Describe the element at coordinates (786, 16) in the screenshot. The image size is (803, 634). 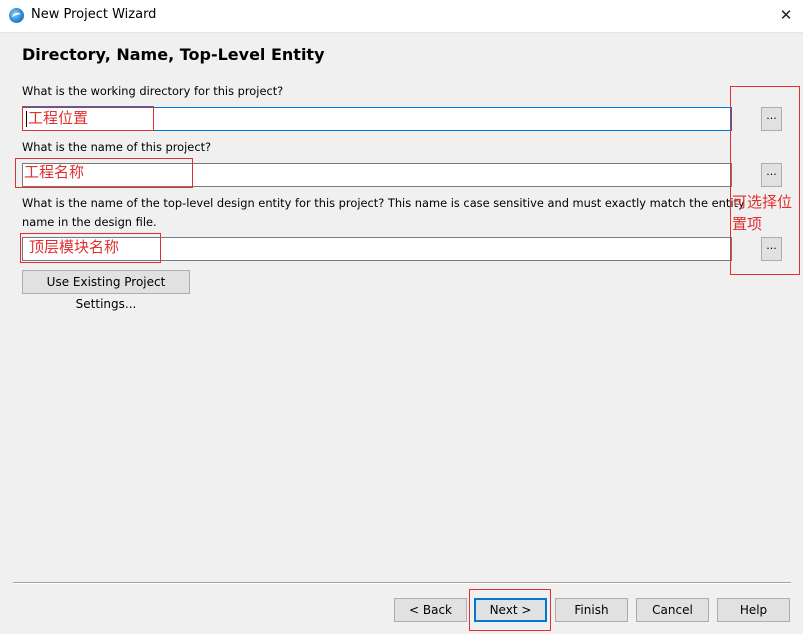
I see `close-button: ✕` at that location.